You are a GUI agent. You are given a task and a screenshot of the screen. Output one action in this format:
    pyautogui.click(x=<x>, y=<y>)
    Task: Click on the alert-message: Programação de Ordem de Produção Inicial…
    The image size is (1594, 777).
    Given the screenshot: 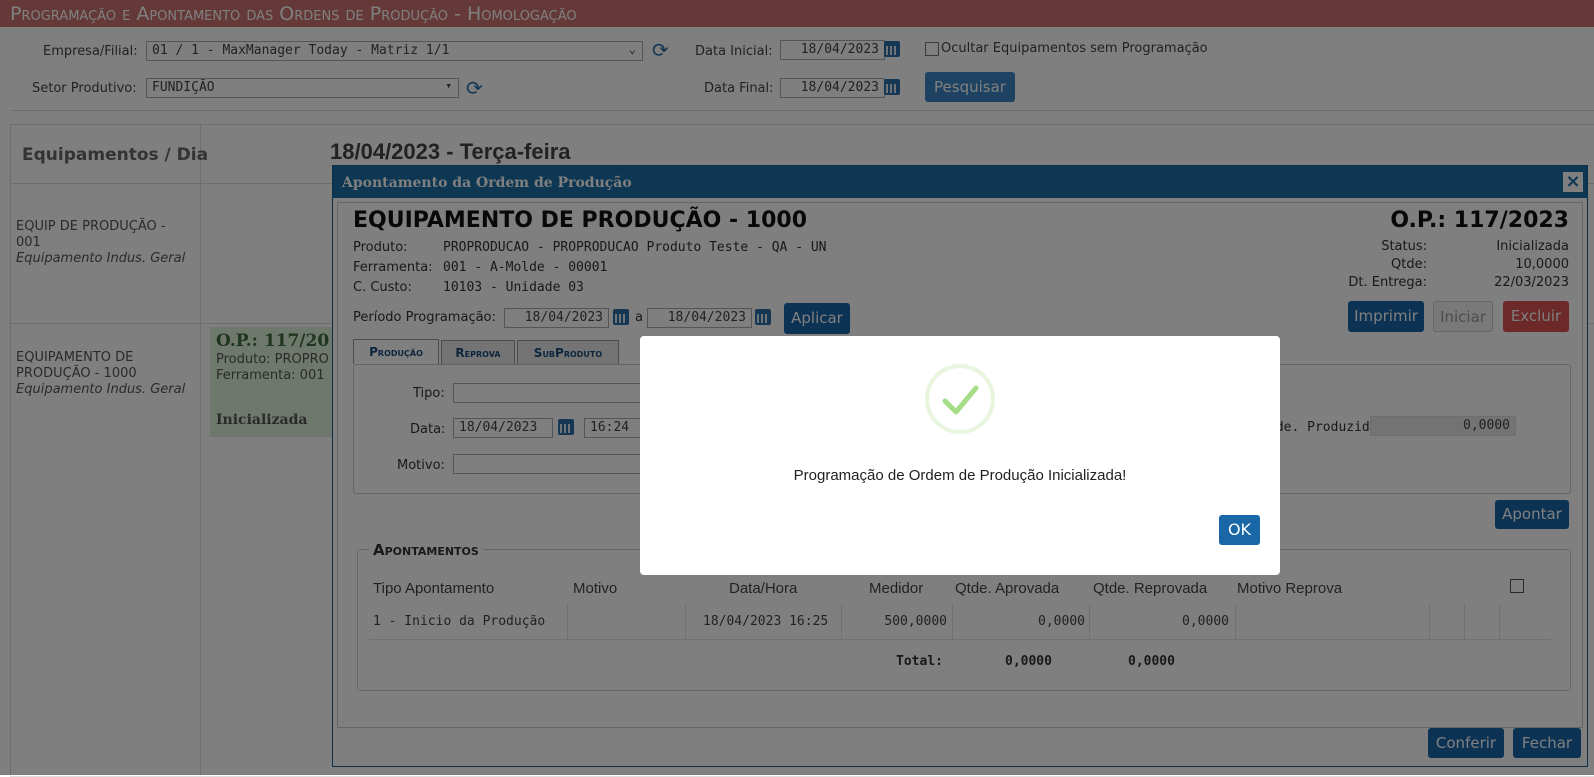 What is the action you would take?
    pyautogui.click(x=960, y=475)
    